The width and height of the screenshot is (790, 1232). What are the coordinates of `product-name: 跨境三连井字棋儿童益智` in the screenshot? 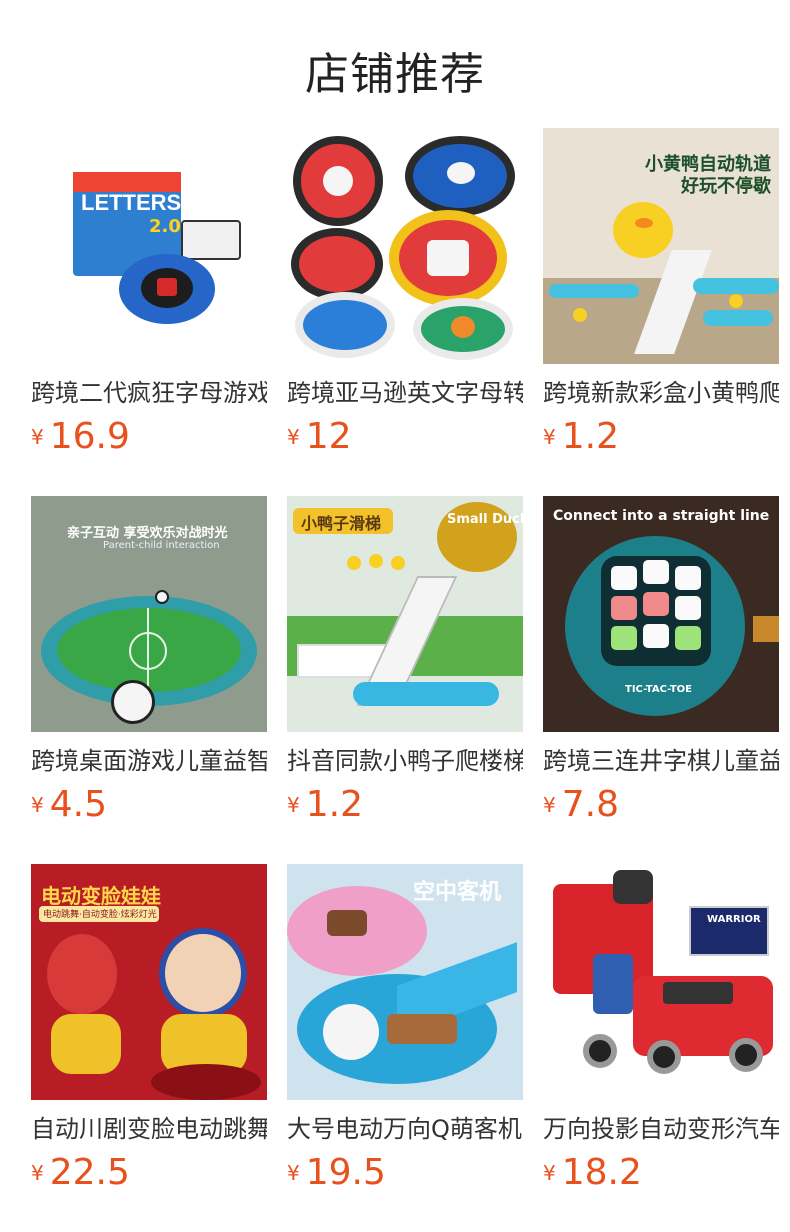 It's located at (661, 761).